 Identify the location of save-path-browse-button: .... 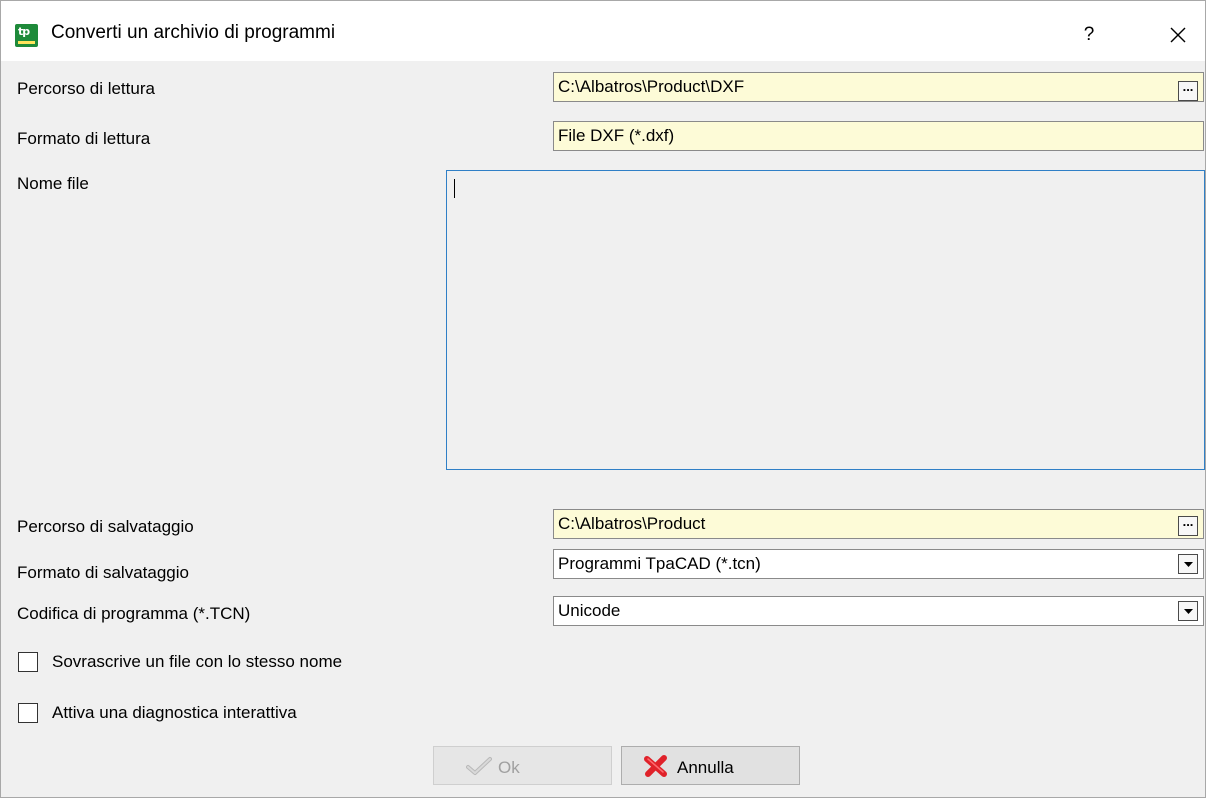
(1188, 525).